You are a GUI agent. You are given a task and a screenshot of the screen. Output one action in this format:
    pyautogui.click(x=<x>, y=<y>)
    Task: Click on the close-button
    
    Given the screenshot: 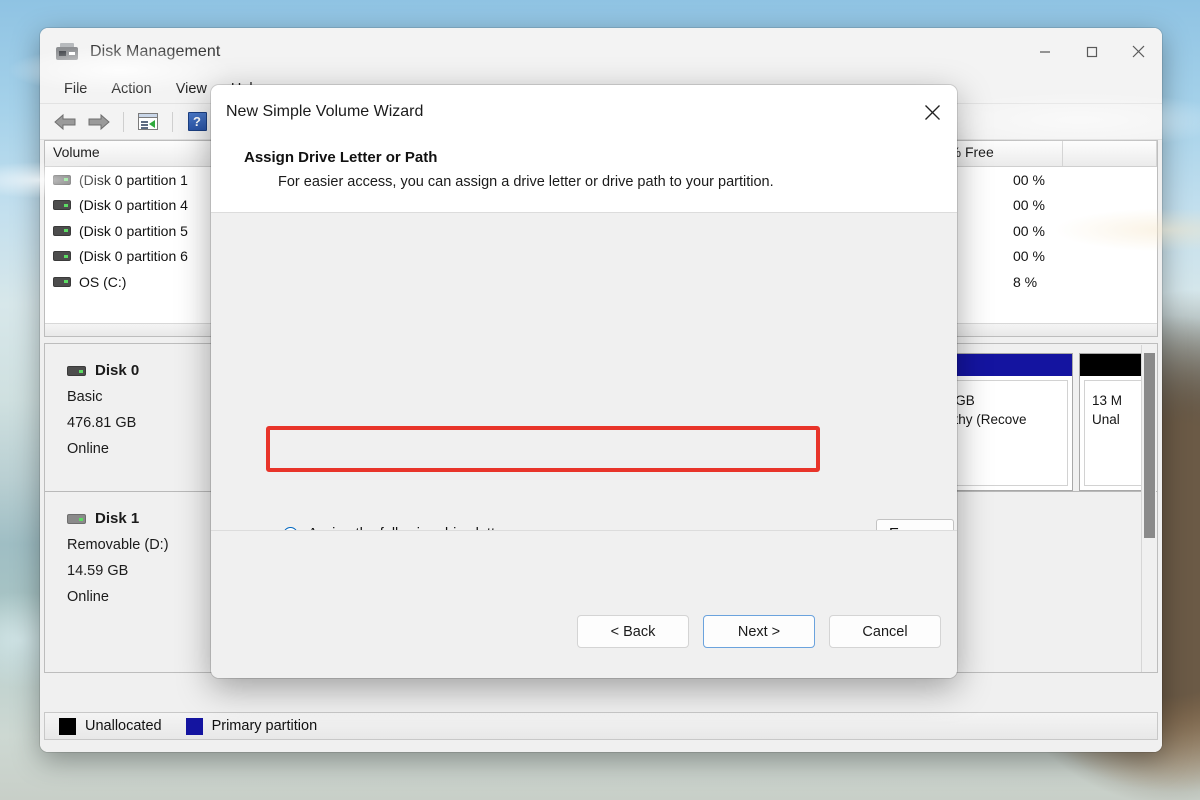 What is the action you would take?
    pyautogui.click(x=1138, y=51)
    